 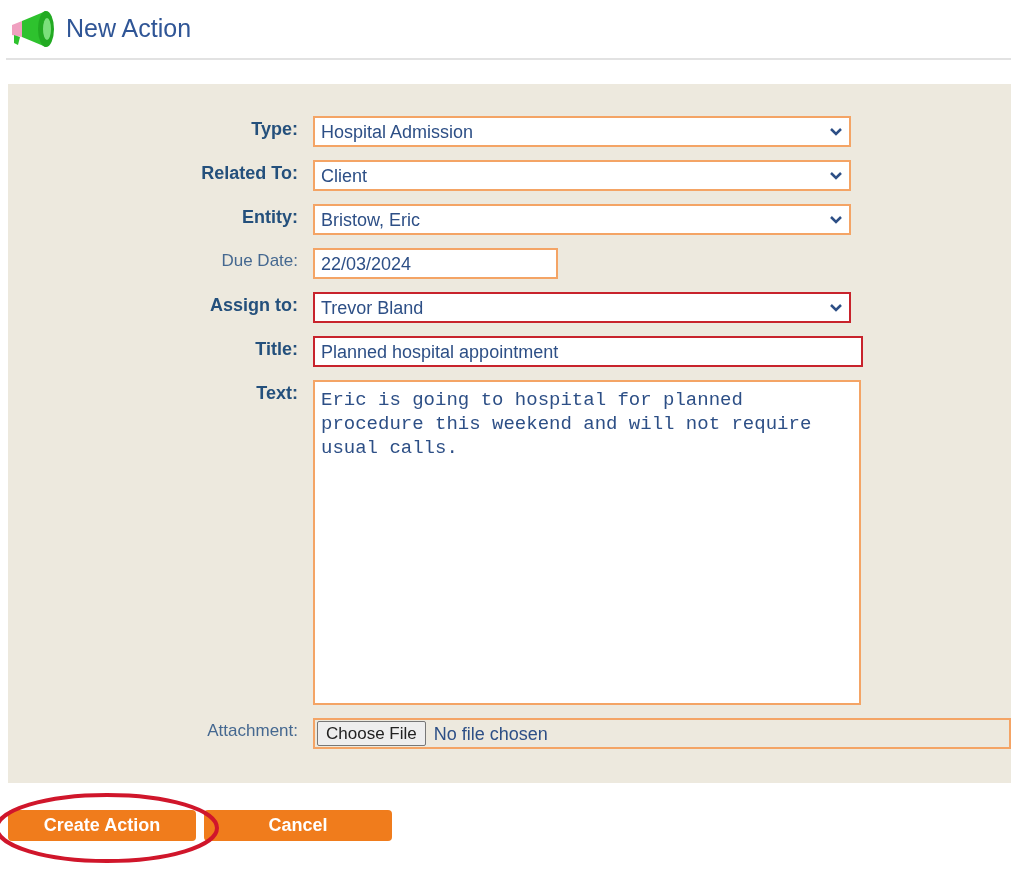 I want to click on field-label: Attachment:, so click(x=252, y=731).